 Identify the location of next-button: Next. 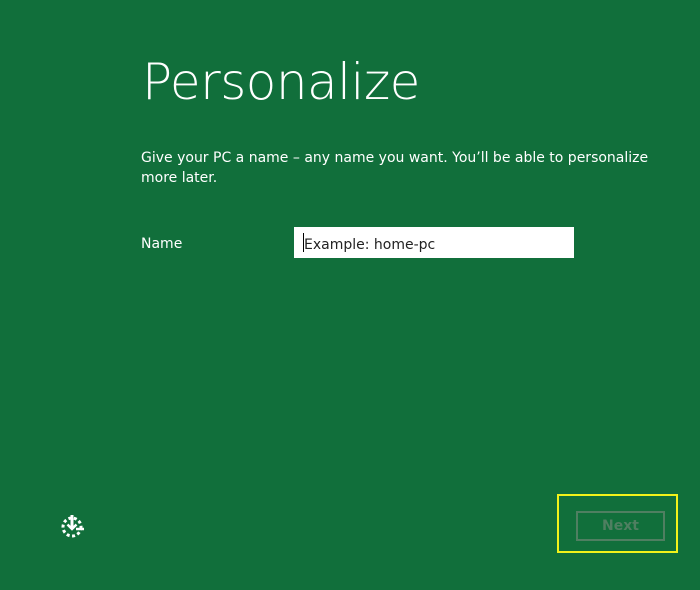
(620, 526).